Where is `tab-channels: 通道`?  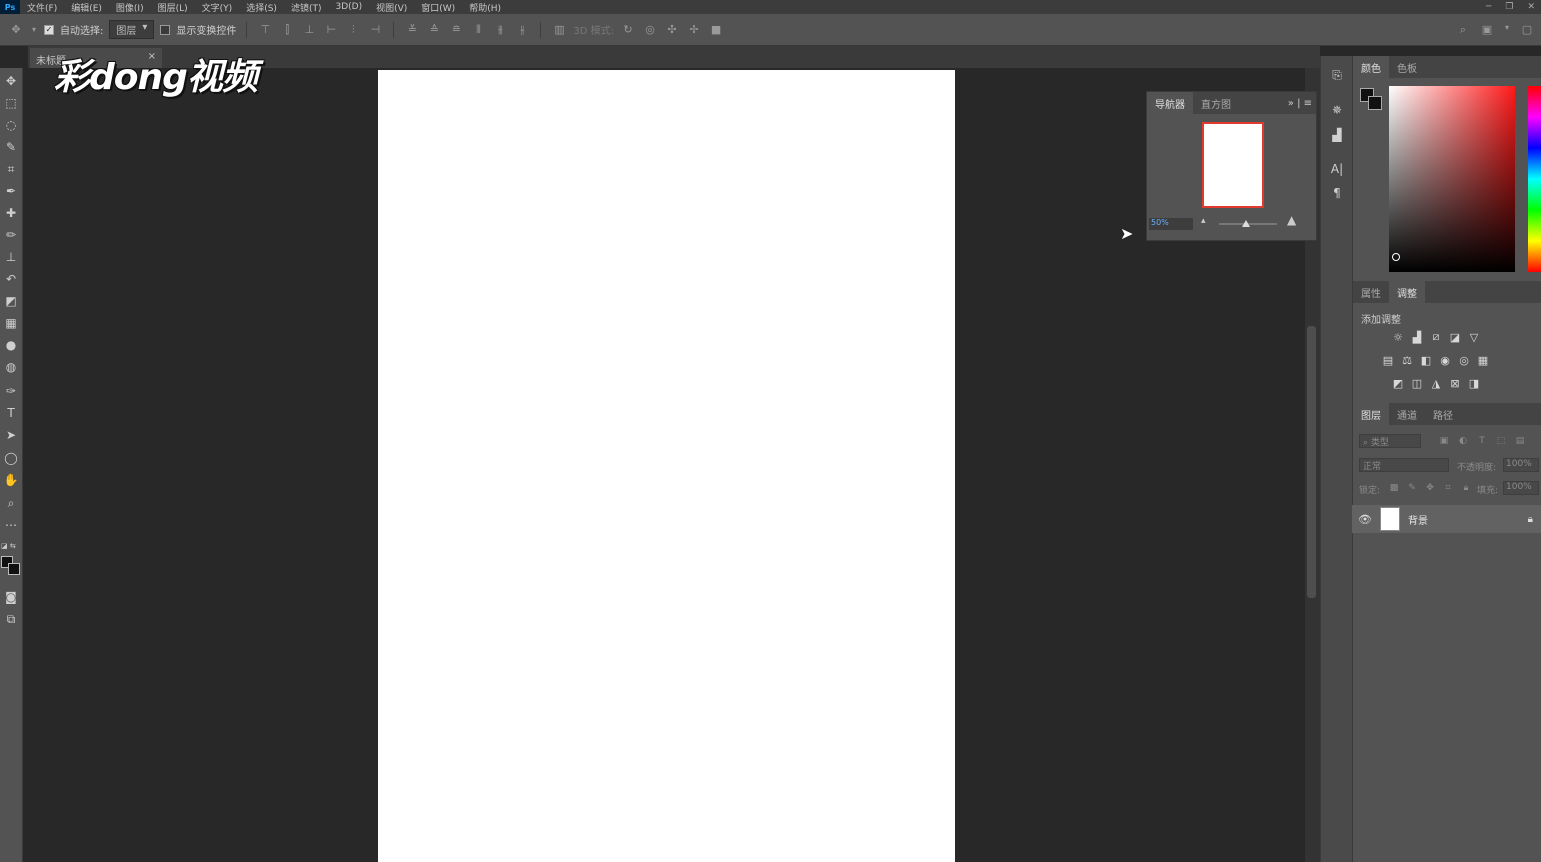 tab-channels: 通道 is located at coordinates (1407, 414).